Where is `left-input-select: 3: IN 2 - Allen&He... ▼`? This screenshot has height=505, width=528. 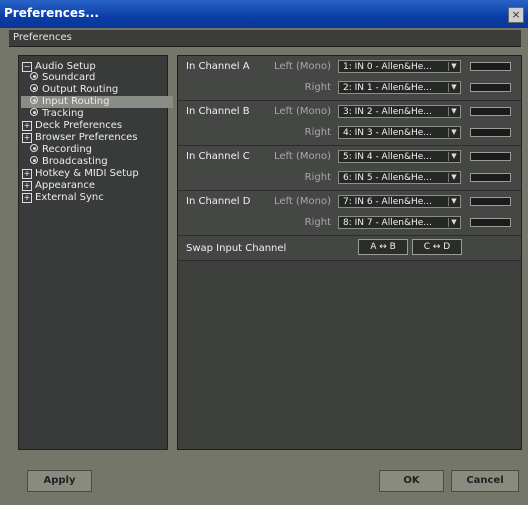
left-input-select: 3: IN 2 - Allen&He... ▼ is located at coordinates (399, 111).